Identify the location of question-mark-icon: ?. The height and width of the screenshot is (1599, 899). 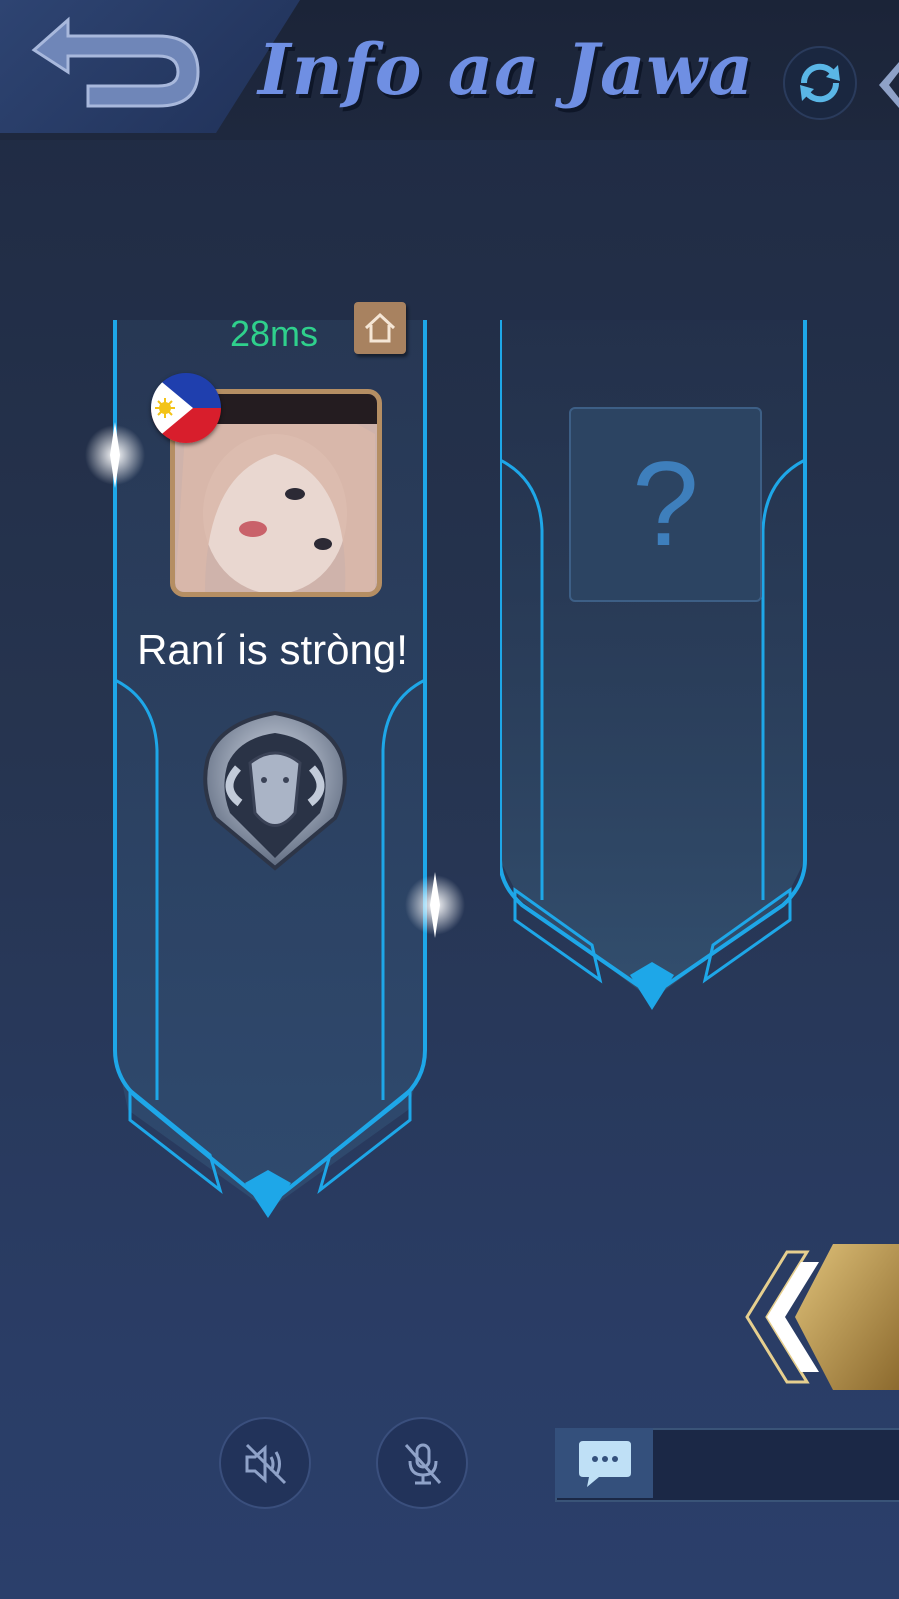
(665, 504).